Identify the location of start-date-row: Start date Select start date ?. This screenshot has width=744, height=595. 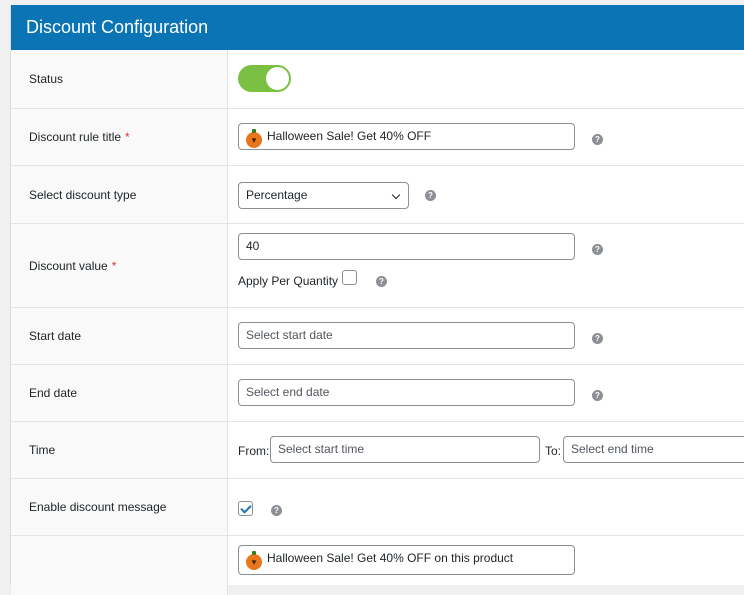
(377, 335).